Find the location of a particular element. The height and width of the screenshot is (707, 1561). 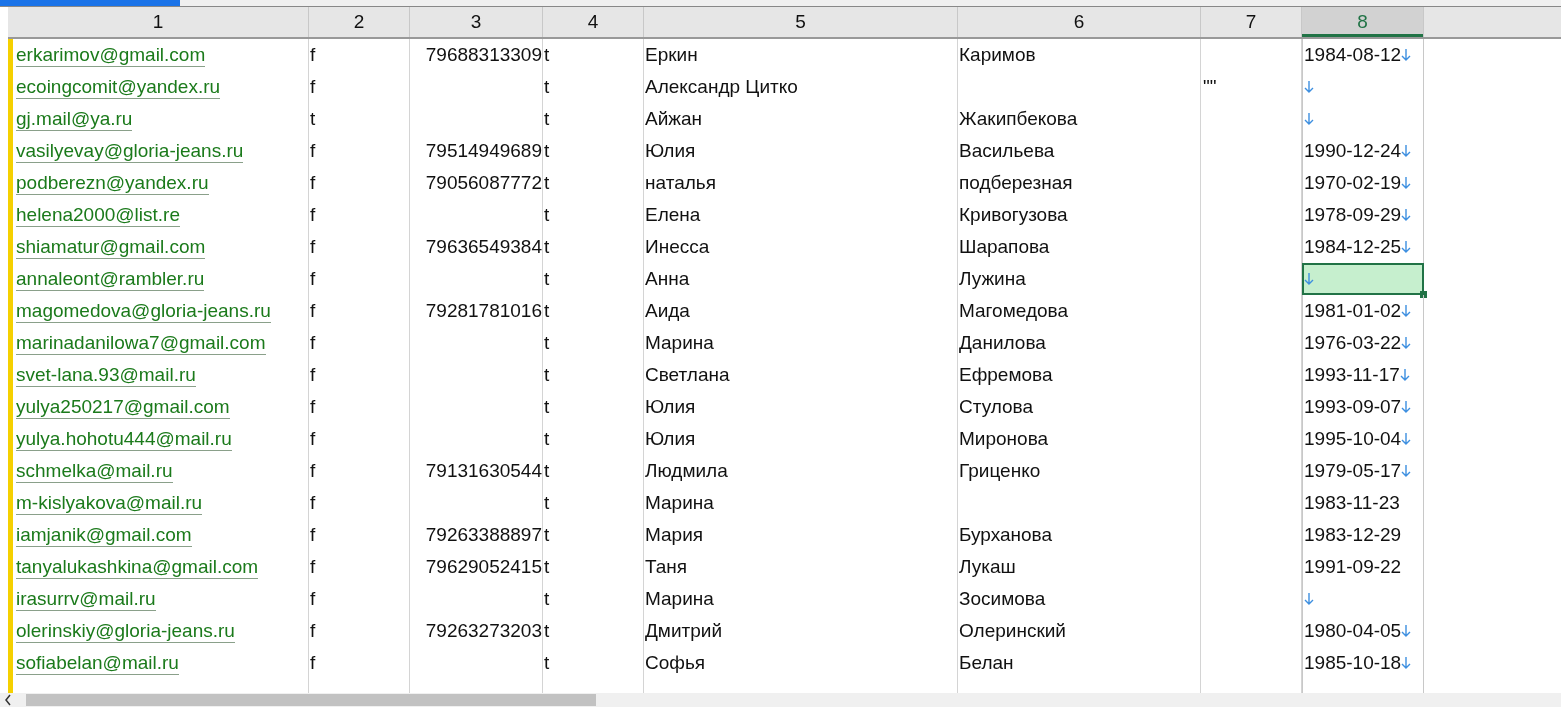

column-header: 8 is located at coordinates (1363, 22).